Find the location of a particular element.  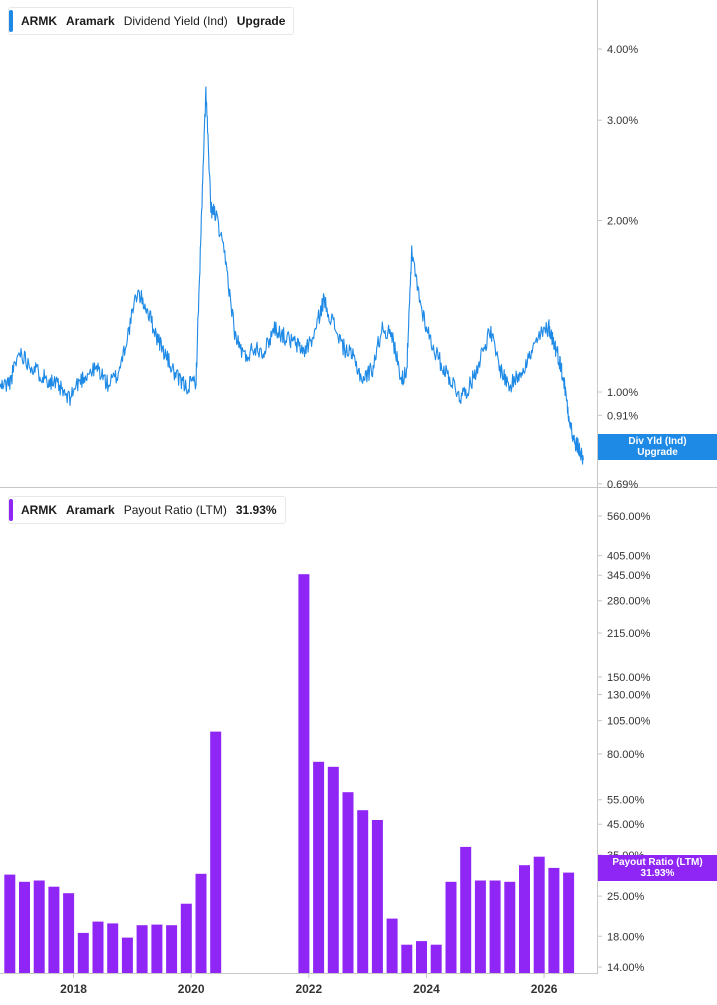

yield-last-value-badge: Div Yld (Ind) Upgrade is located at coordinates (657, 447).